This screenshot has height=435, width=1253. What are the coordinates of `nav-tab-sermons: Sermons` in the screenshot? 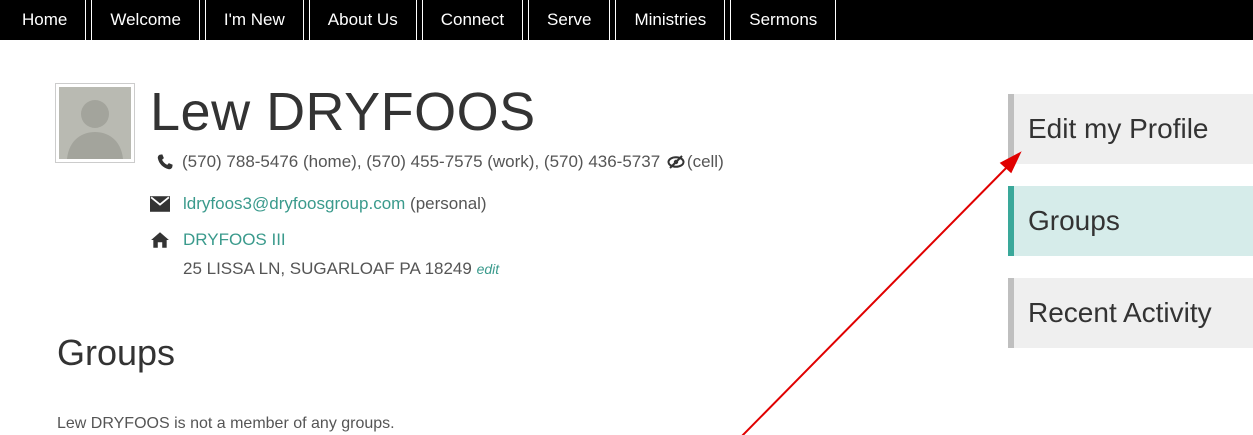 It's located at (783, 20).